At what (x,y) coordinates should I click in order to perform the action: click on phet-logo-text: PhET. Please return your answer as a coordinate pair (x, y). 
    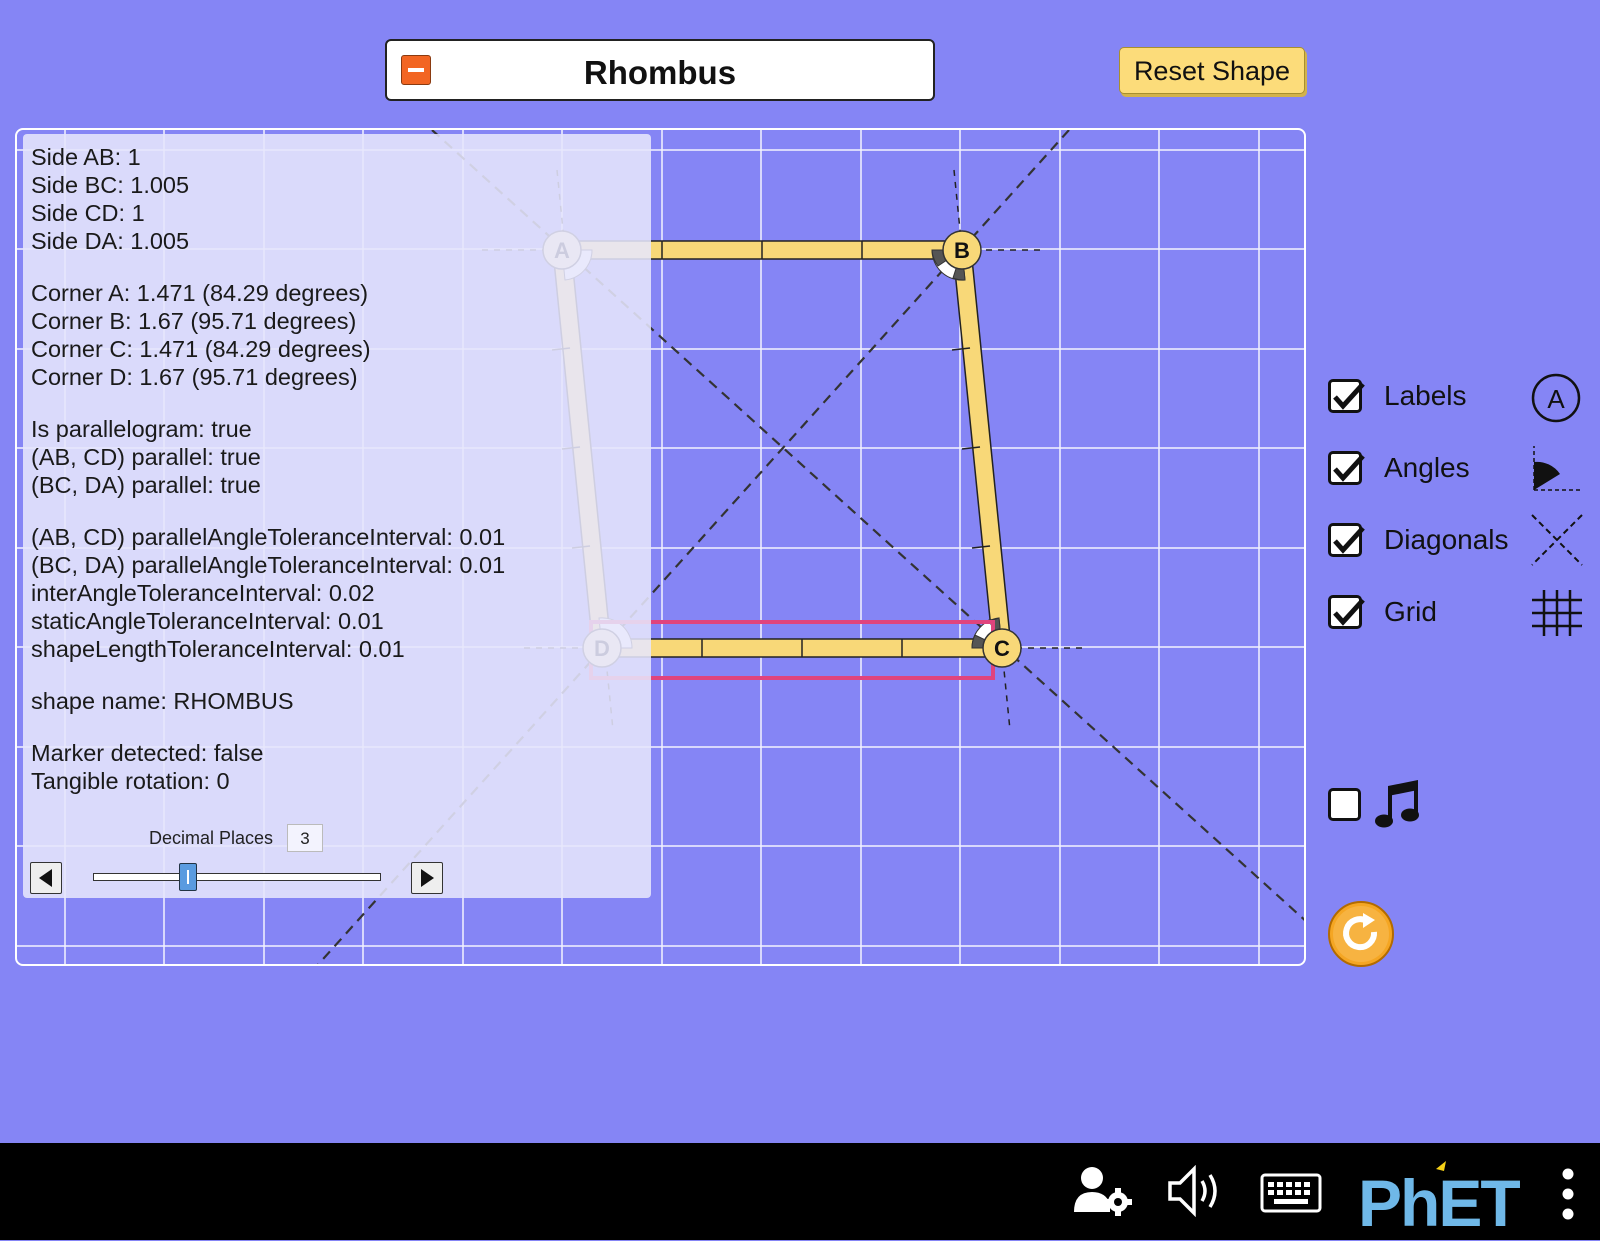
    Looking at the image, I should click on (1439, 1203).